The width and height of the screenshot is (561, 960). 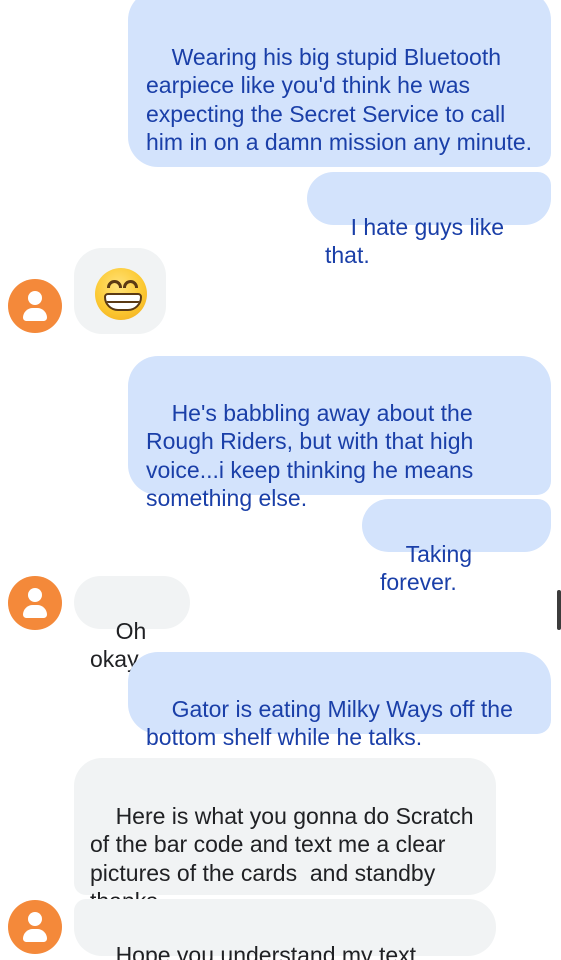 What do you see at coordinates (121, 294) in the screenshot?
I see `grinning-face-emoji-icon` at bounding box center [121, 294].